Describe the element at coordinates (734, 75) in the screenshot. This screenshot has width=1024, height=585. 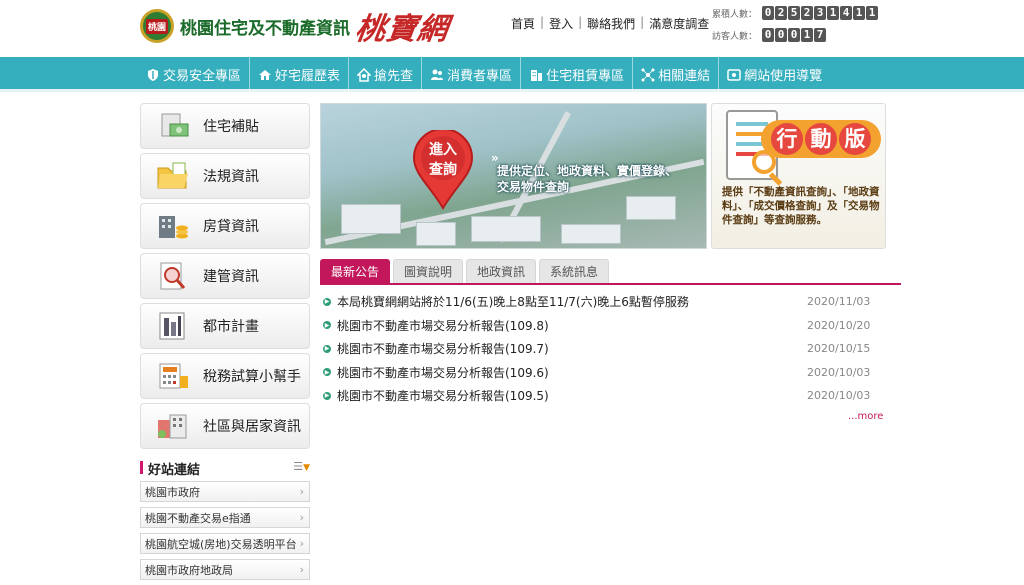
I see `guide-icon` at that location.